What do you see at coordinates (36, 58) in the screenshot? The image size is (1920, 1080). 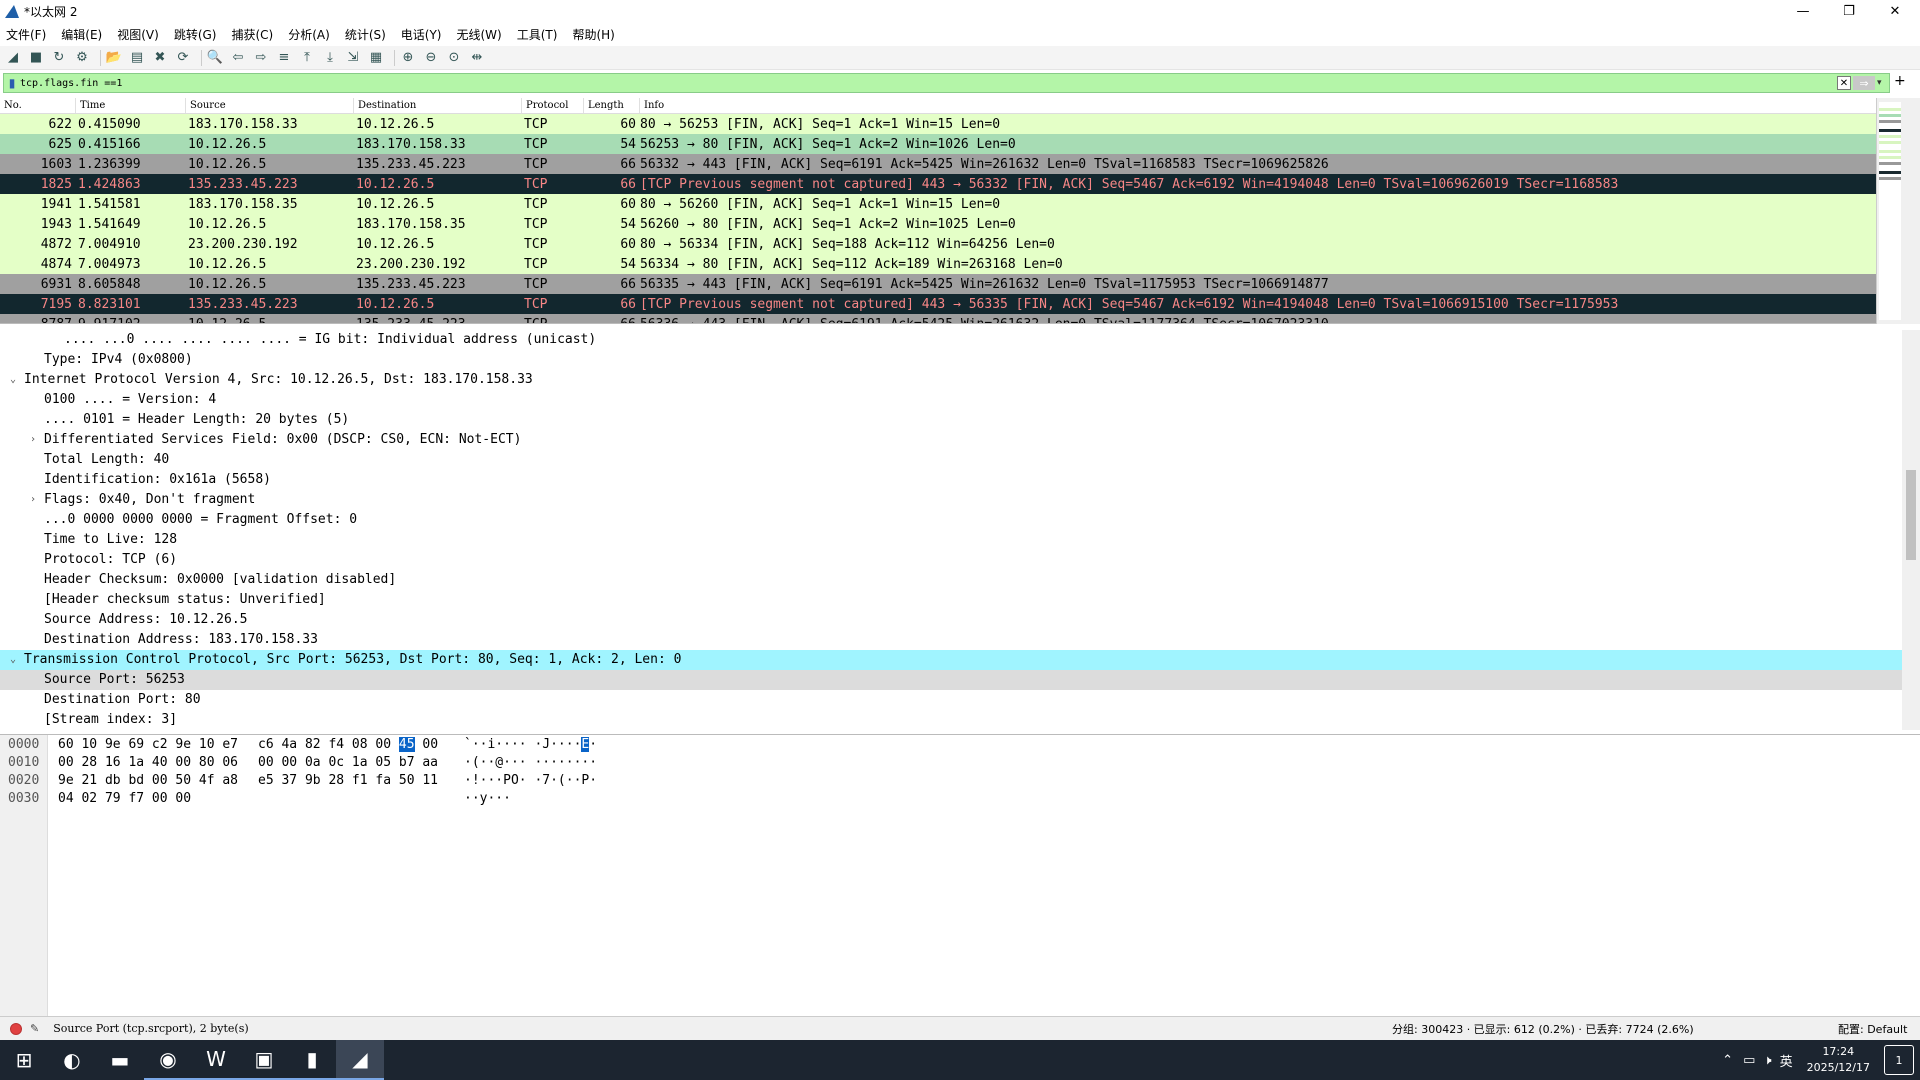 I see `stop-capture-icon: ■` at bounding box center [36, 58].